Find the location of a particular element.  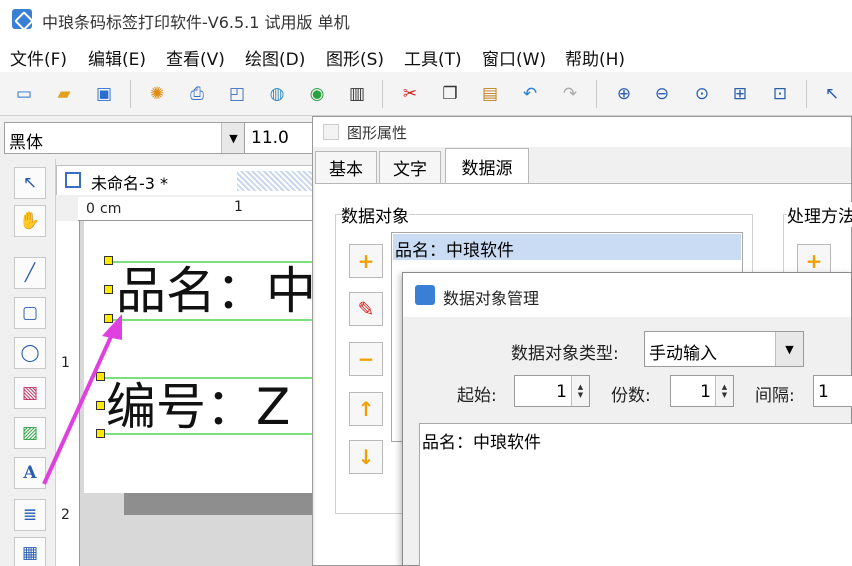

annotation-arrow is located at coordinates (82, 399).